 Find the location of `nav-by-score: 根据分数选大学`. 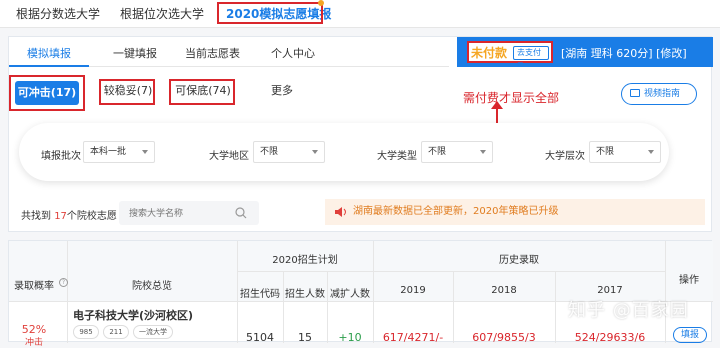

nav-by-score: 根据分数选大学 is located at coordinates (58, 13).